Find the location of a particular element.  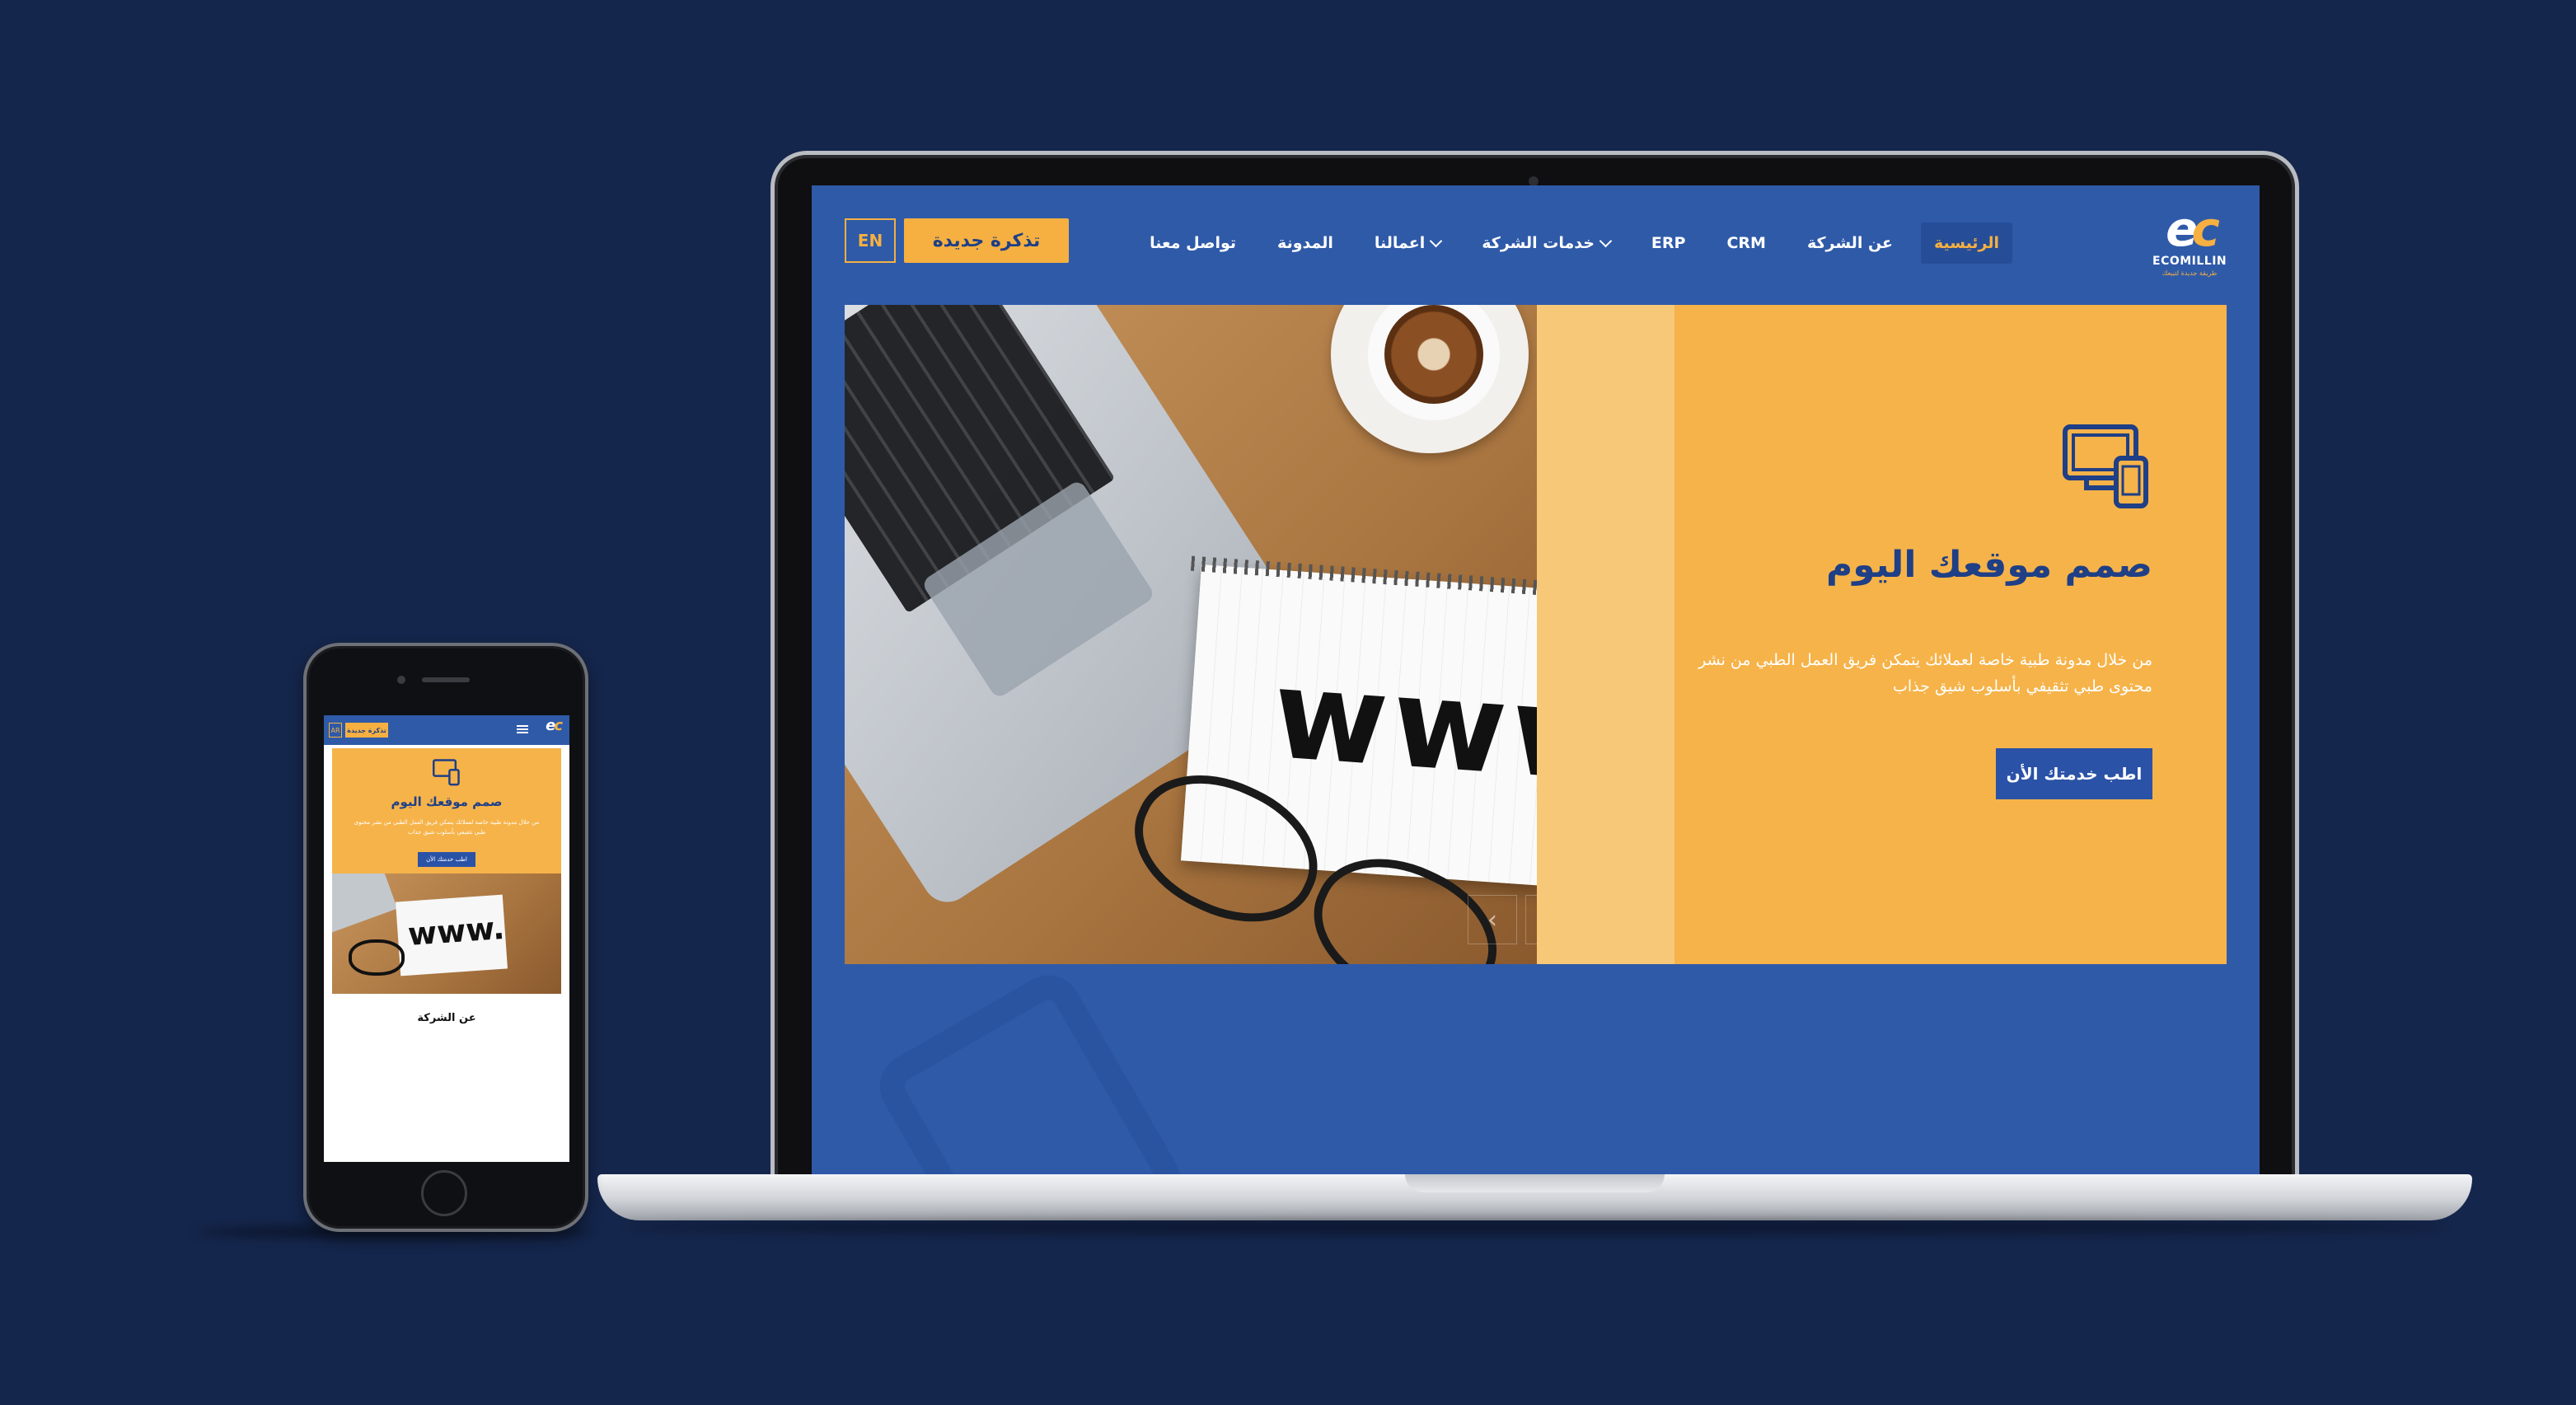

nav-item-blog-label: المدونة is located at coordinates (1305, 243).